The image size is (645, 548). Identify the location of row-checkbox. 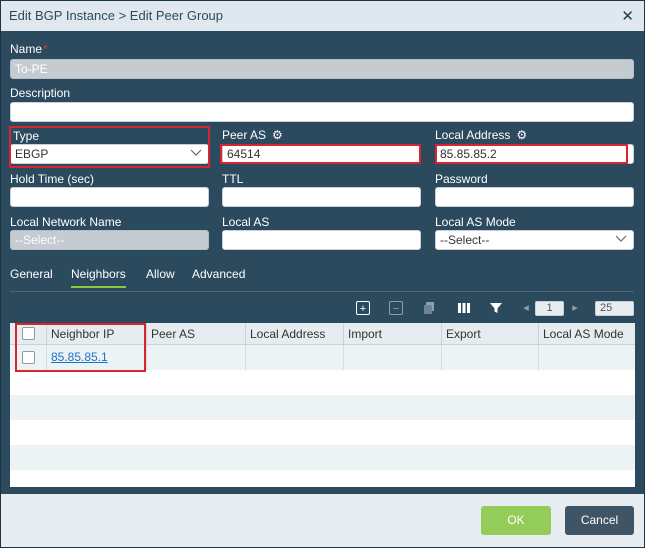
(28, 357).